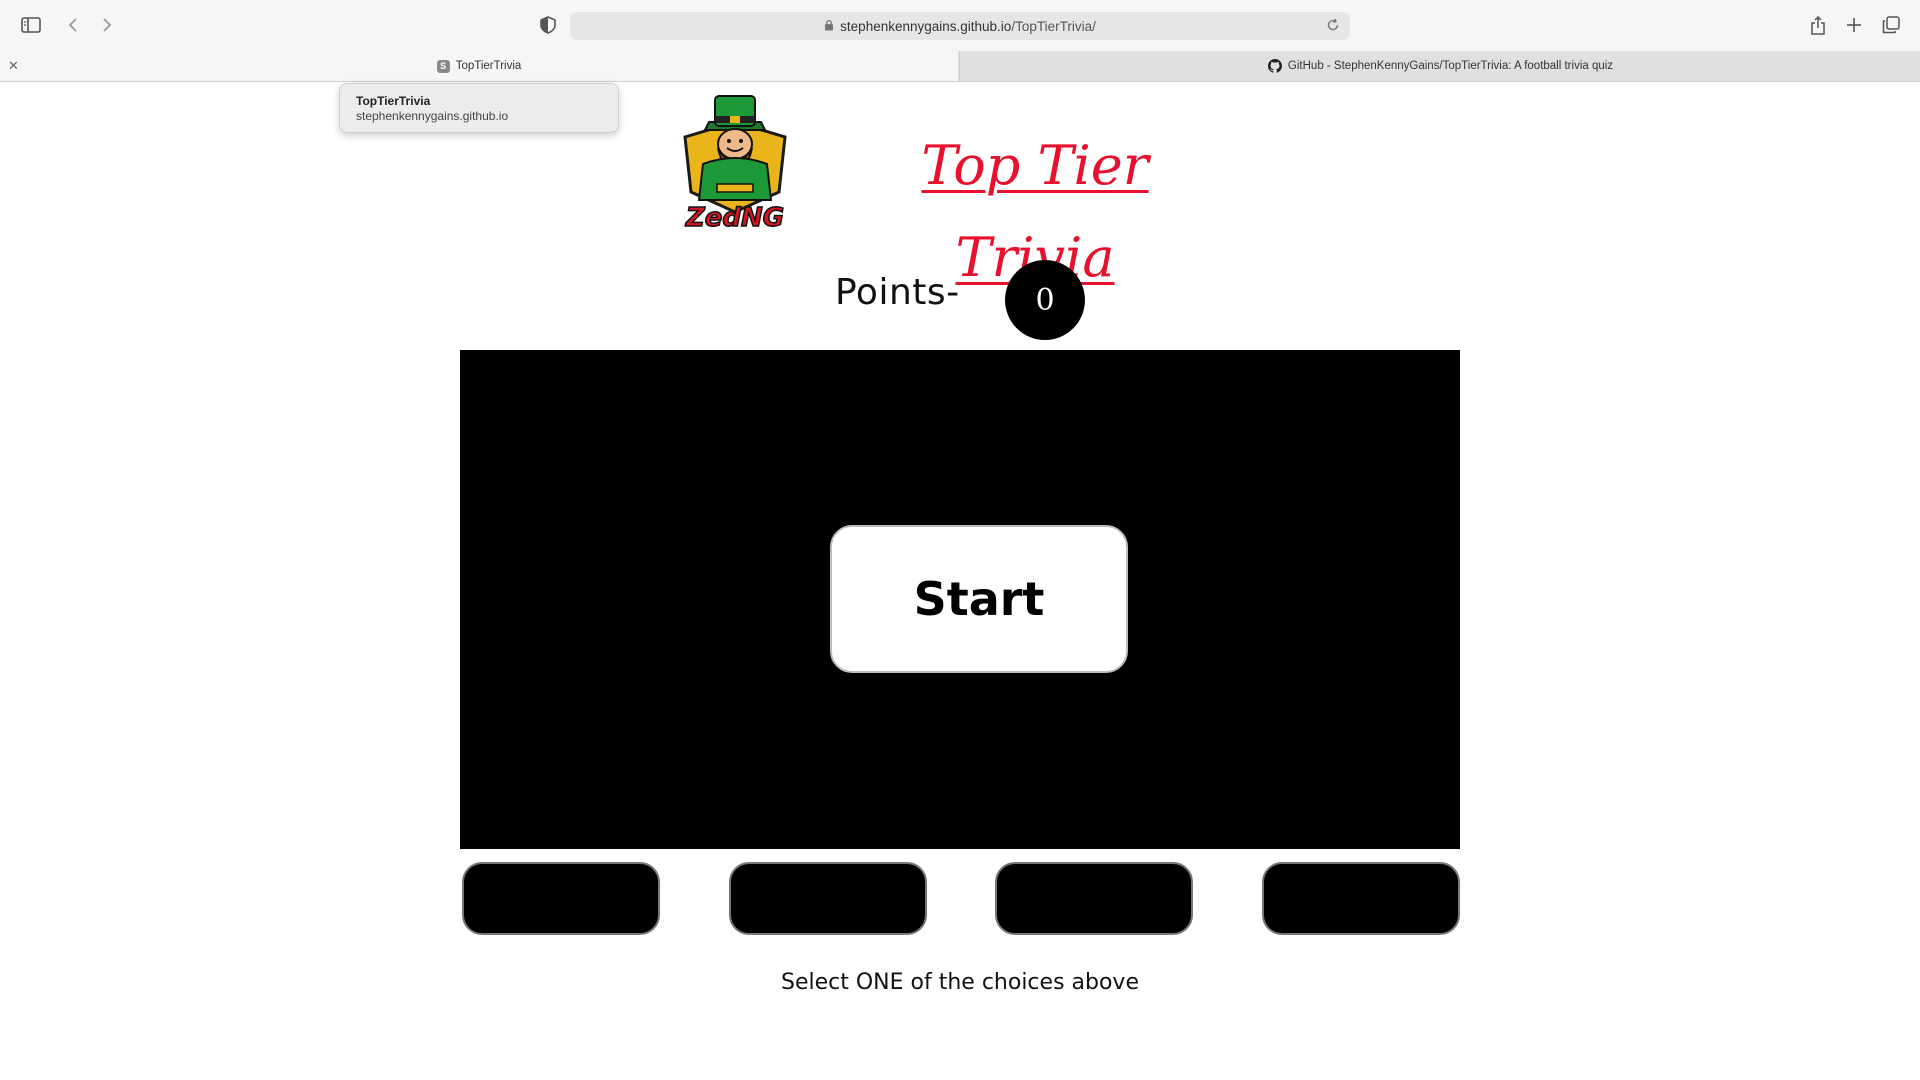 The image size is (1920, 1080). What do you see at coordinates (107, 25) in the screenshot?
I see `forward-icon` at bounding box center [107, 25].